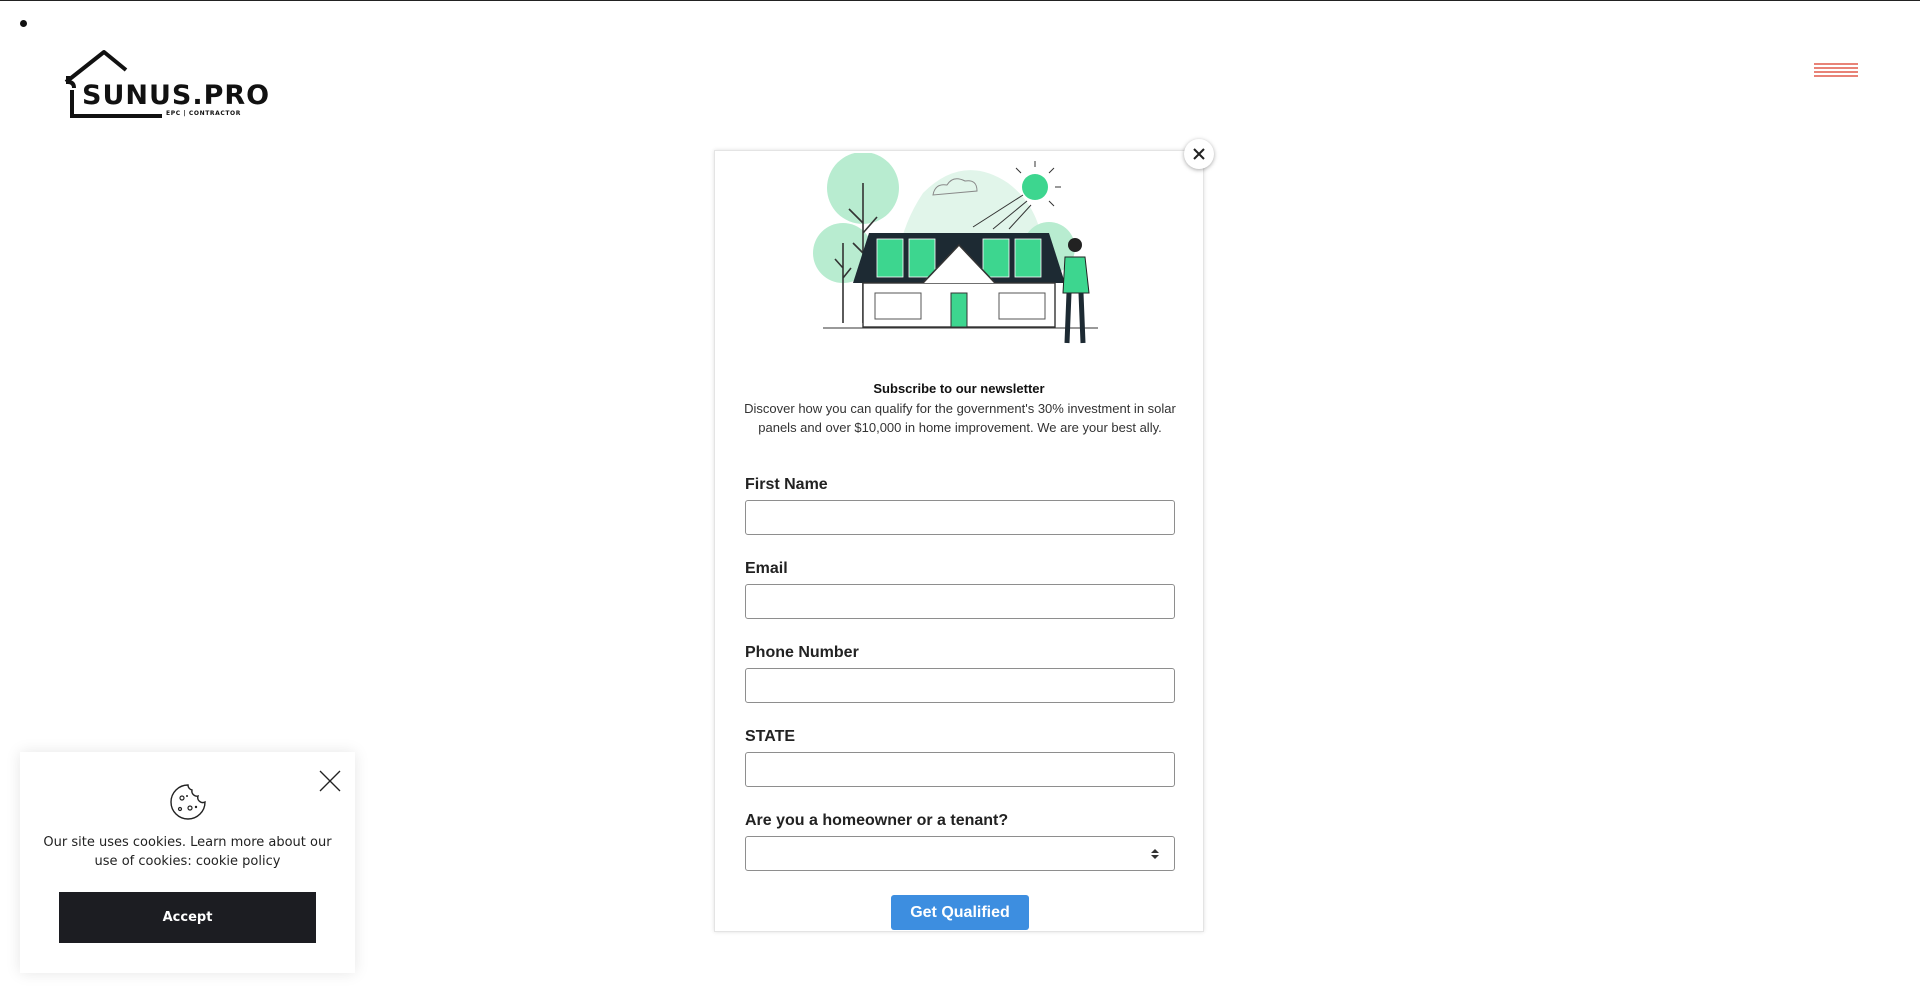 The image size is (1920, 993). Describe the element at coordinates (23, 23) in the screenshot. I see `list-bullet` at that location.